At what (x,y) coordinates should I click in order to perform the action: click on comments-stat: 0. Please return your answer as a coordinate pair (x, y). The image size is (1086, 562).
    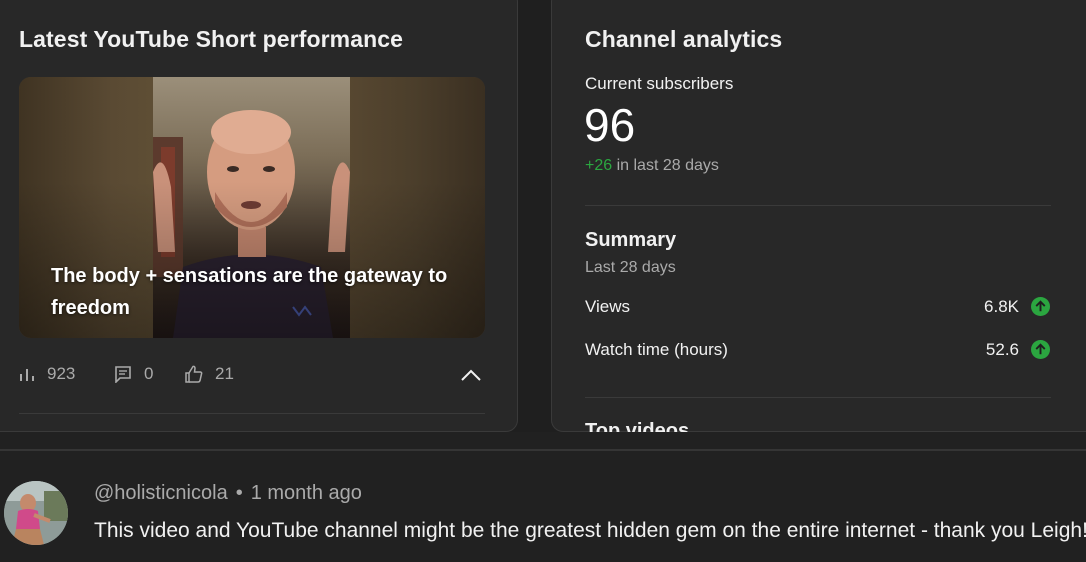
    Looking at the image, I should click on (133, 374).